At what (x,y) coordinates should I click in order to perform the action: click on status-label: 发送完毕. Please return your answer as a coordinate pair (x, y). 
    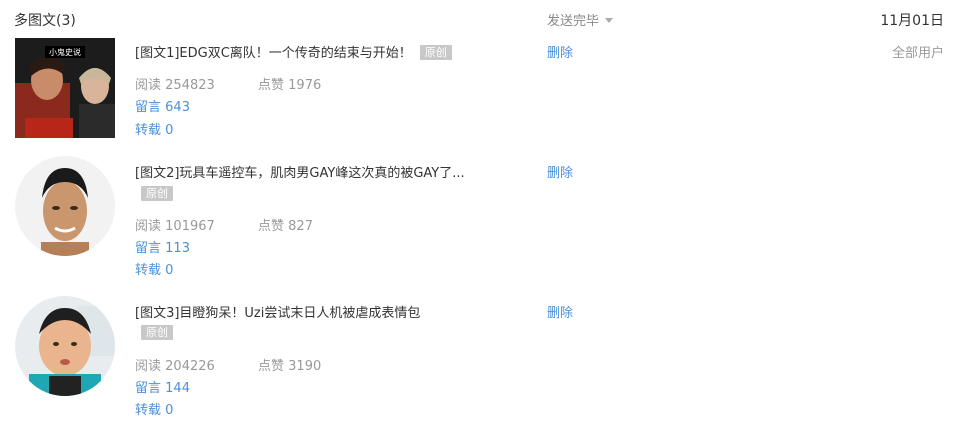
    Looking at the image, I should click on (573, 21).